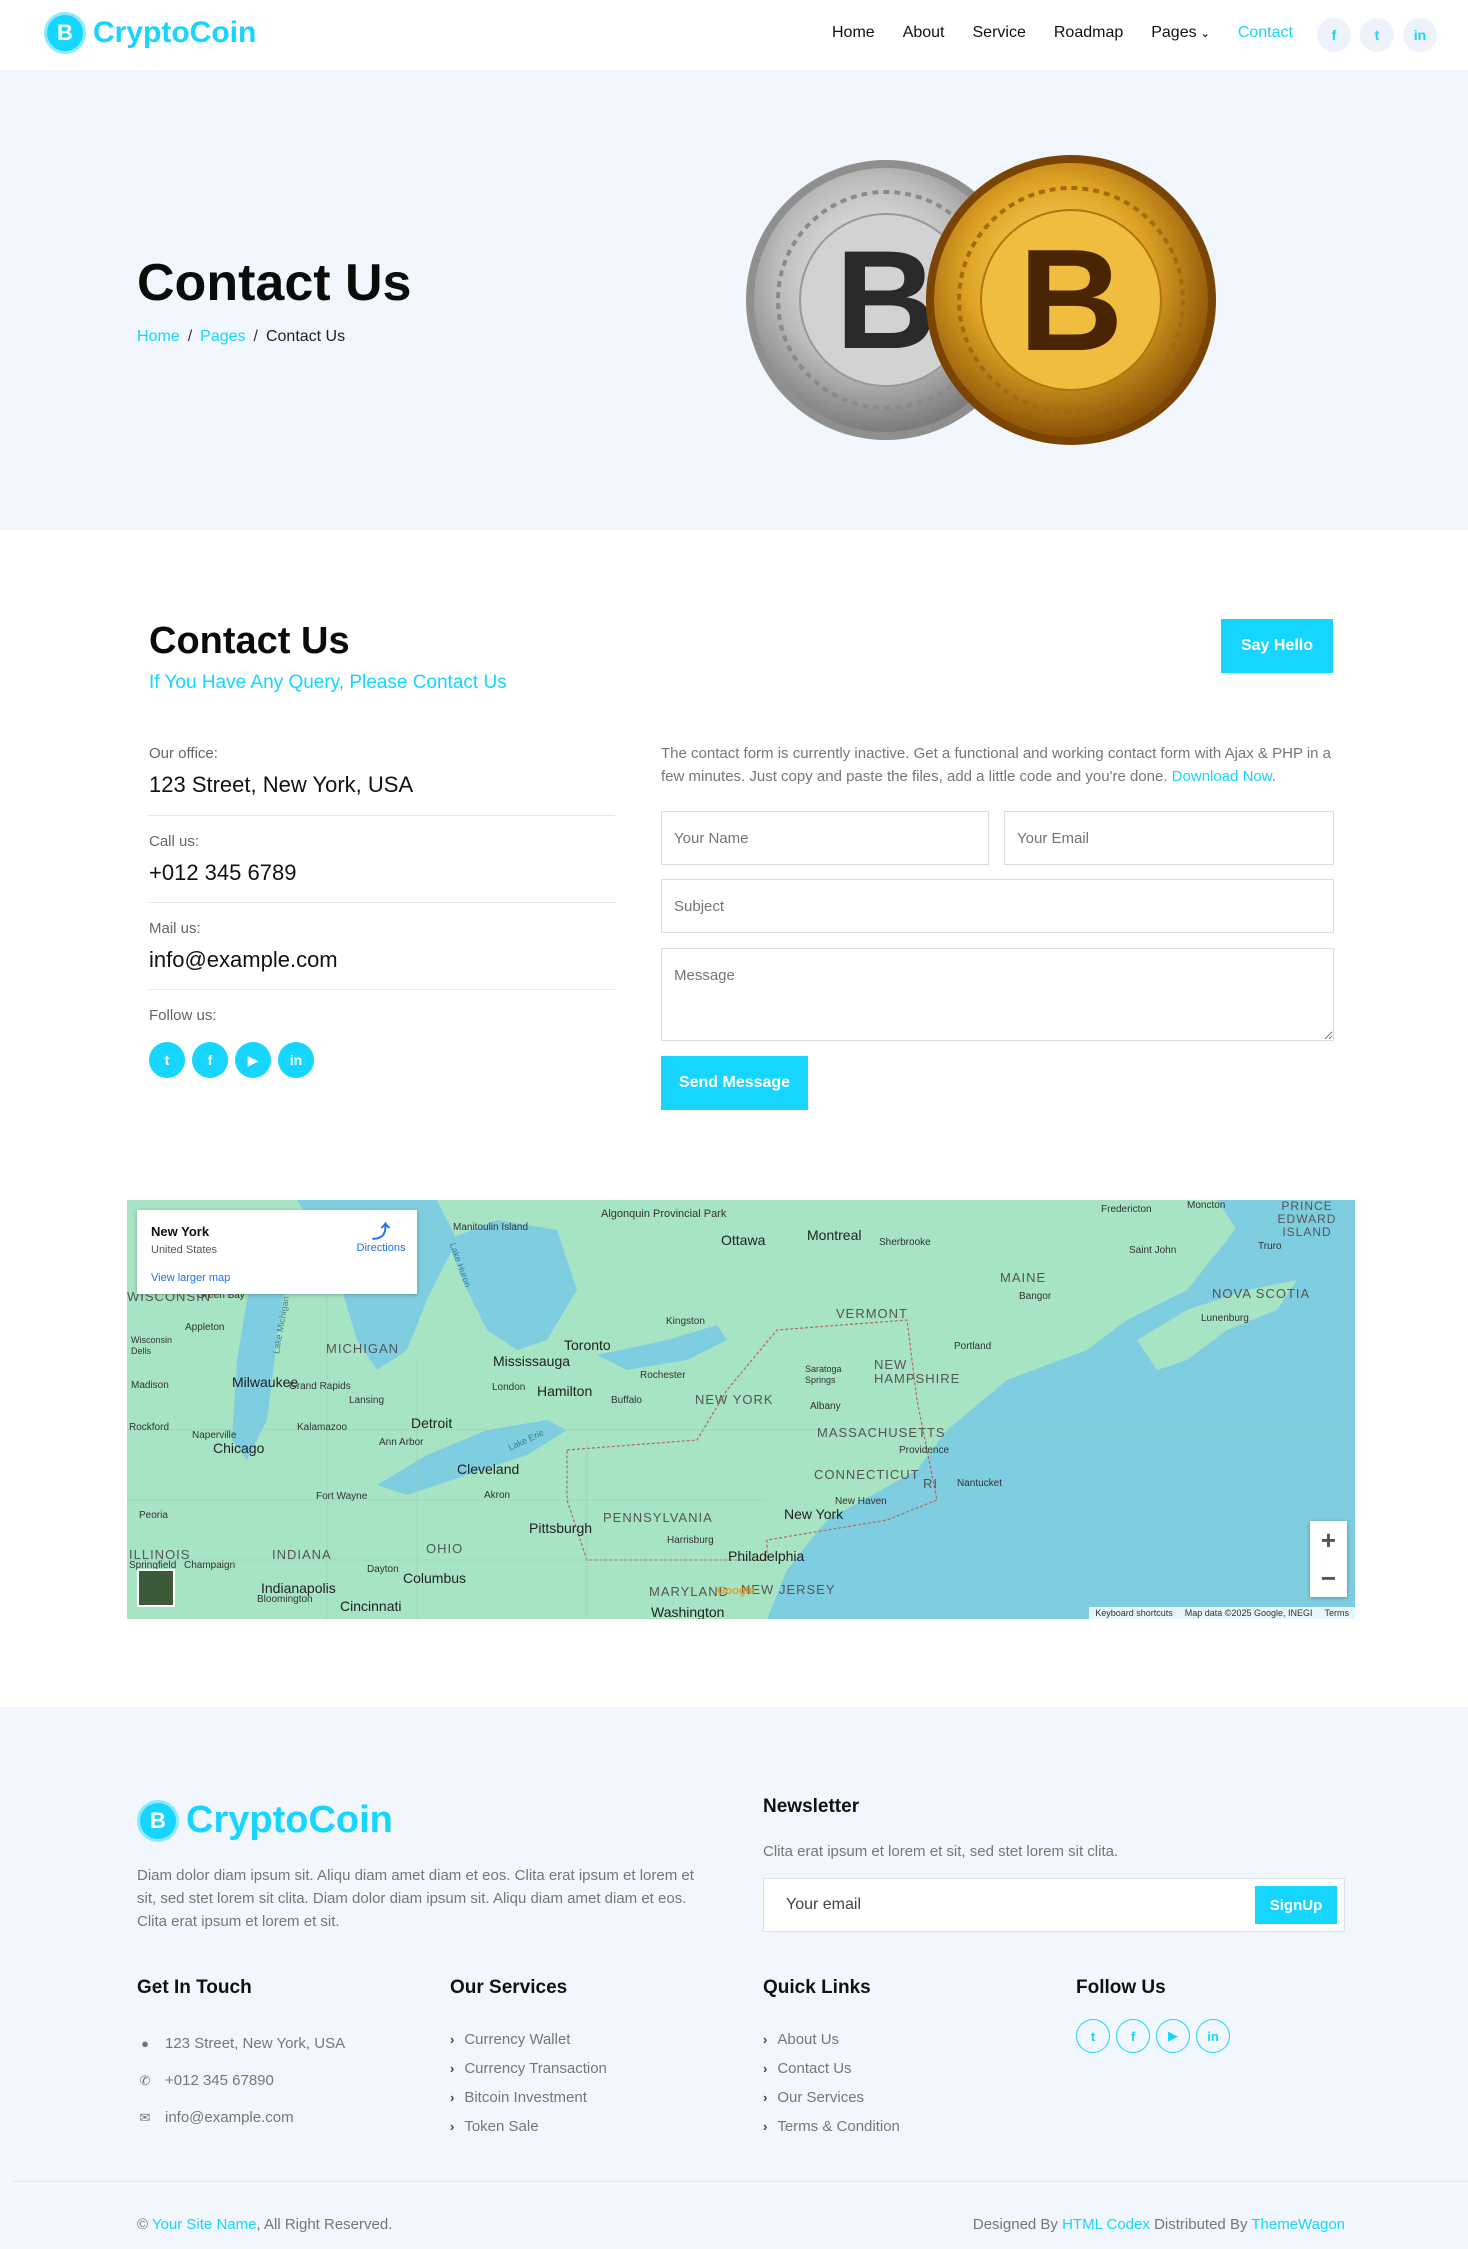 The height and width of the screenshot is (2249, 1468). What do you see at coordinates (158, 336) in the screenshot?
I see `breadcrumb-home: Home` at bounding box center [158, 336].